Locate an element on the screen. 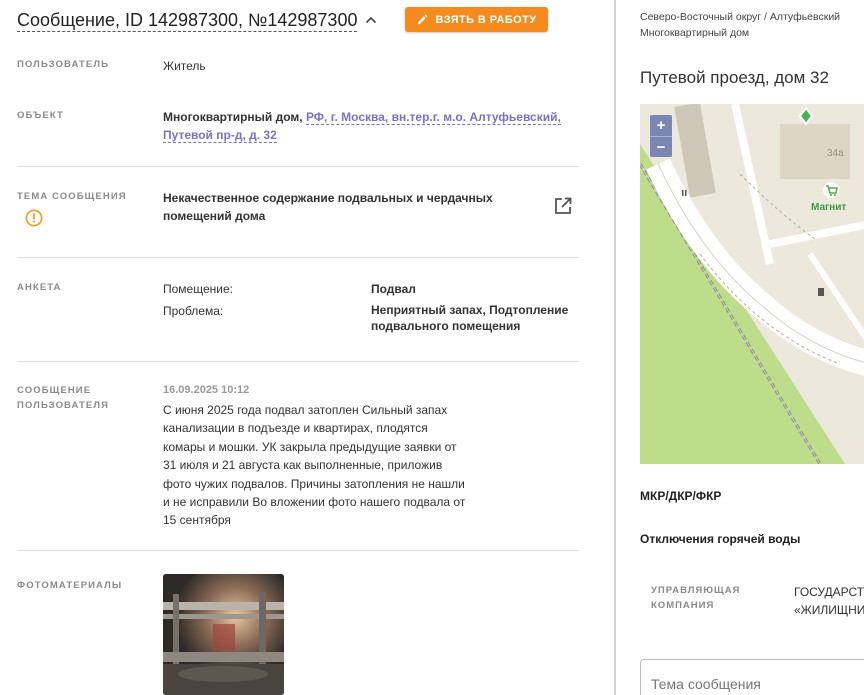  map-shop-label: Магнит is located at coordinates (829, 207).